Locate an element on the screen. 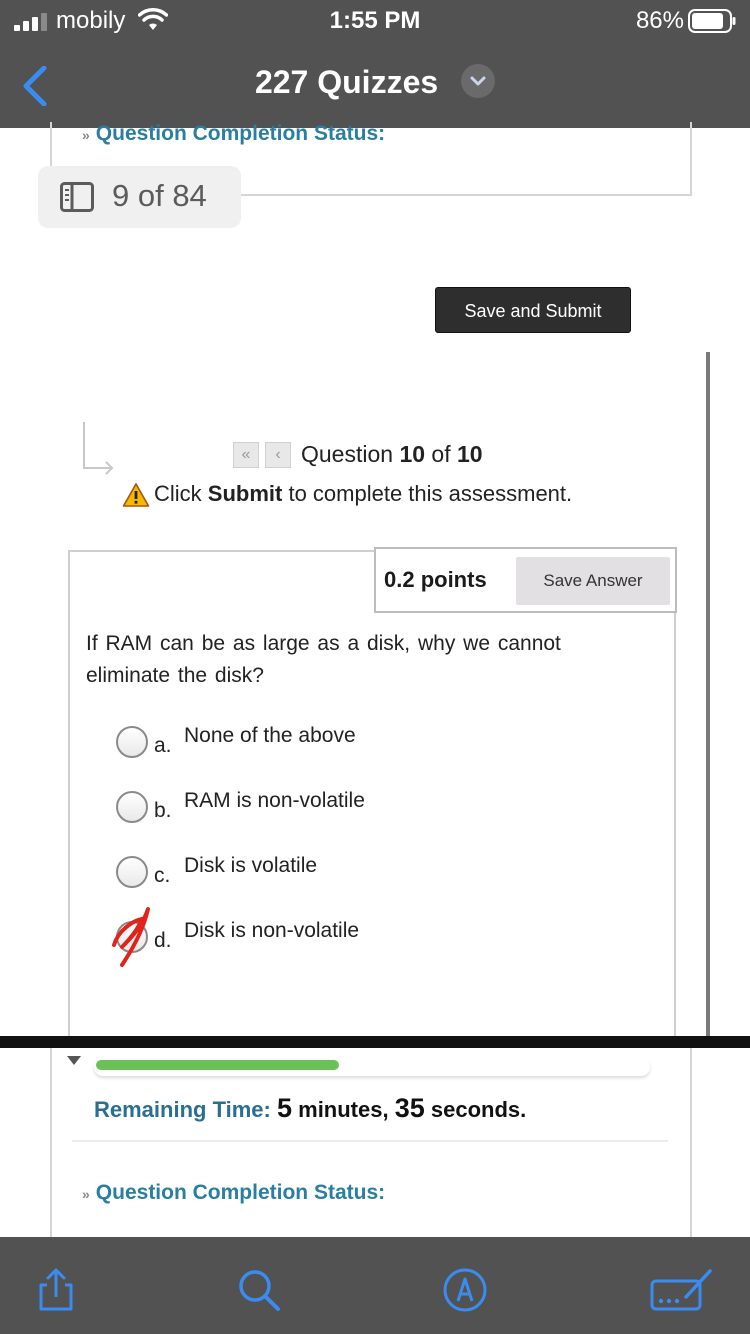  points-header: 0.2 points Save Answer is located at coordinates (525, 580).